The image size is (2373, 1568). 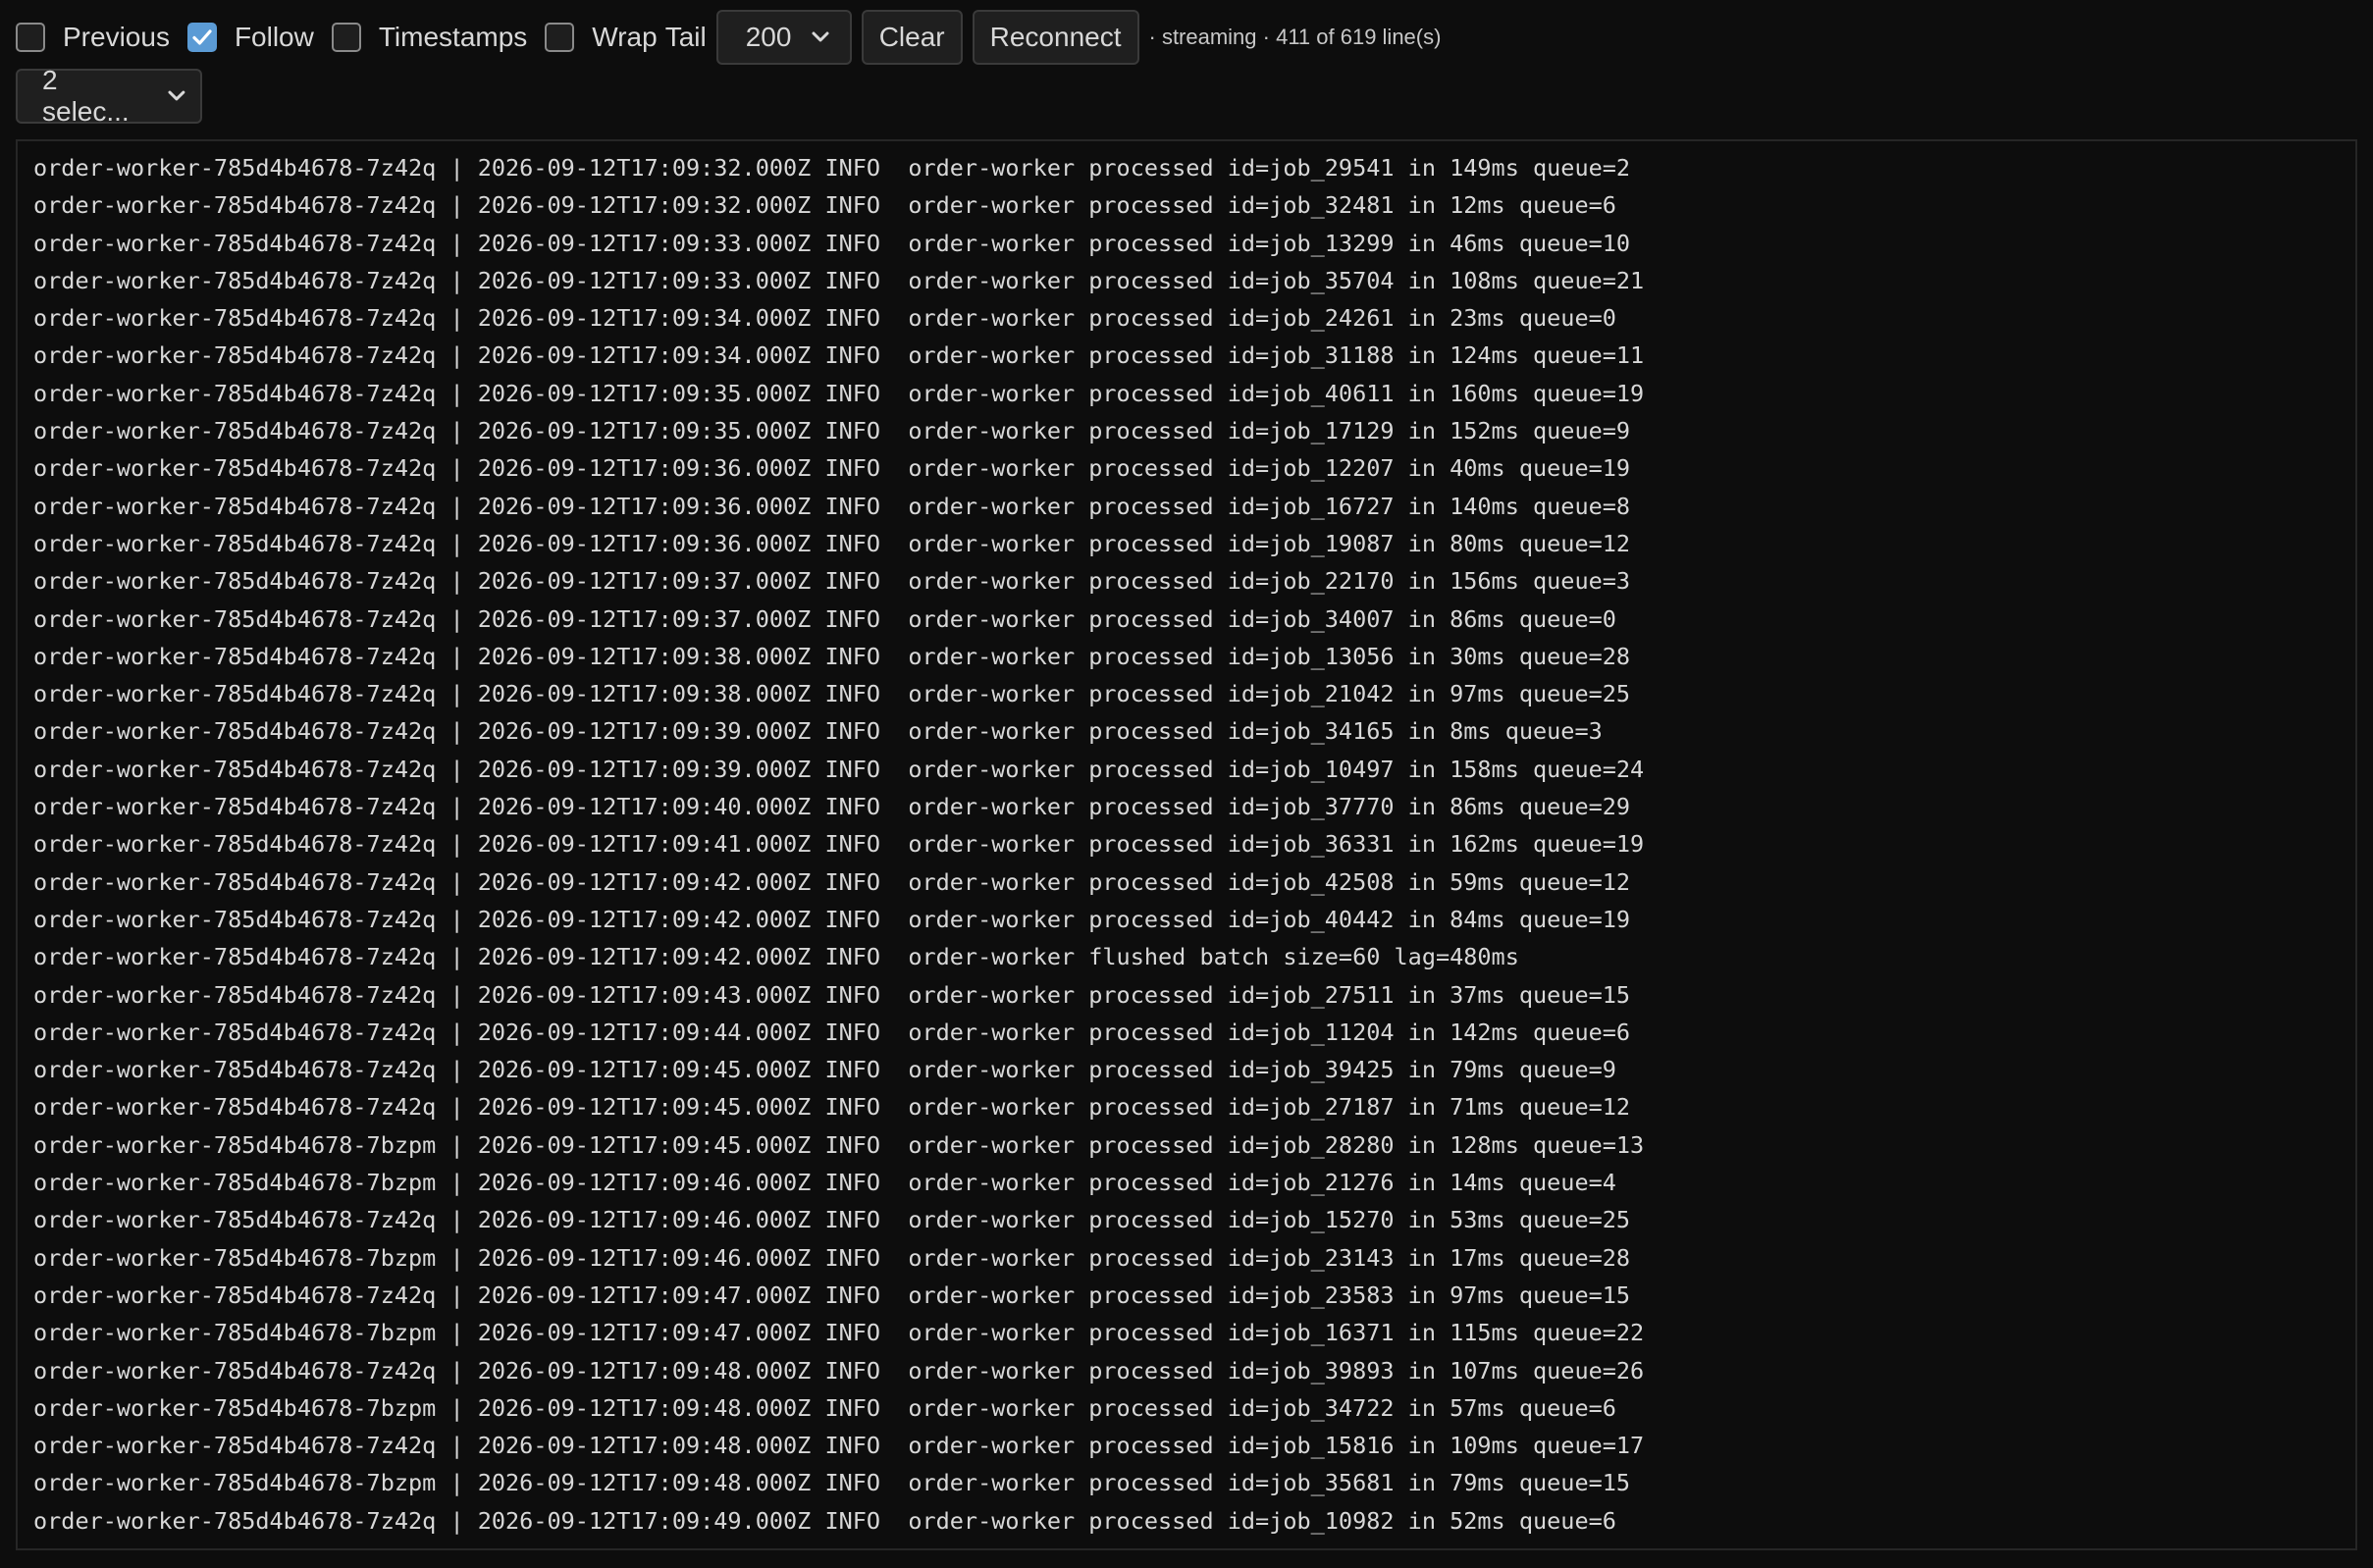 What do you see at coordinates (274, 37) in the screenshot?
I see `follow-label: Follow` at bounding box center [274, 37].